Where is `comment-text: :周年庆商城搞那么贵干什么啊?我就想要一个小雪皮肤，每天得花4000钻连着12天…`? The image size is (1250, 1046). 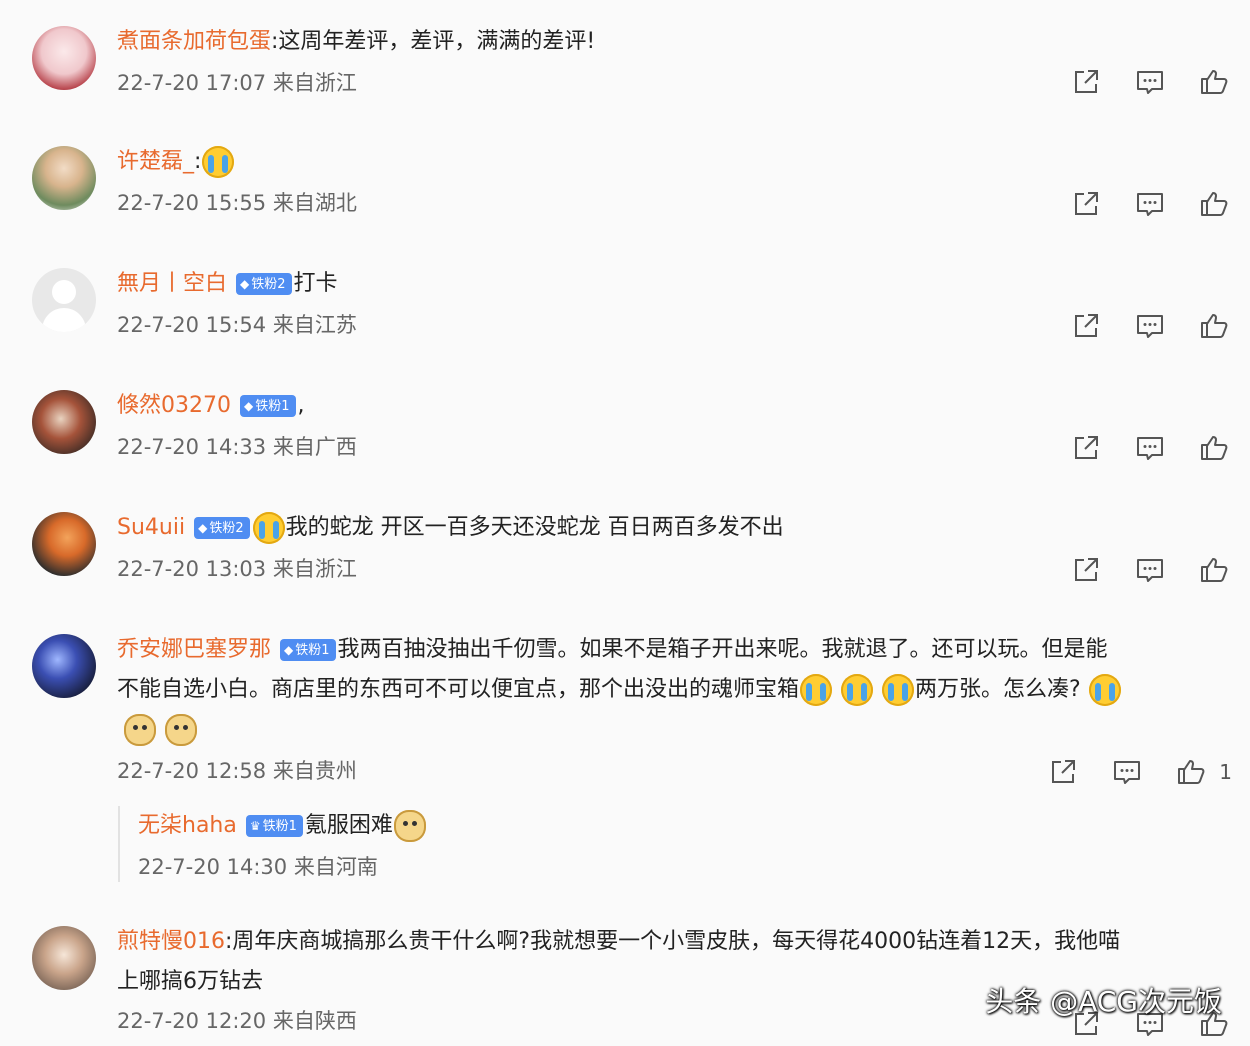 comment-text: :周年庆商城搞那么贵干什么啊?我就想要一个小雪皮肤，每天得花4000钻连着12天… is located at coordinates (673, 941).